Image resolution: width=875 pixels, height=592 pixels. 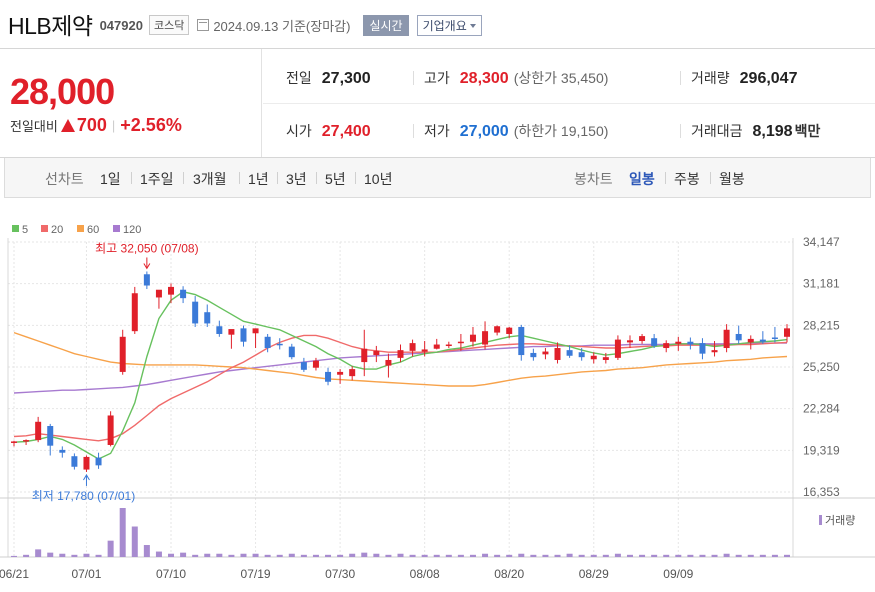 I want to click on legend-label-5: 5, so click(x=25, y=230).